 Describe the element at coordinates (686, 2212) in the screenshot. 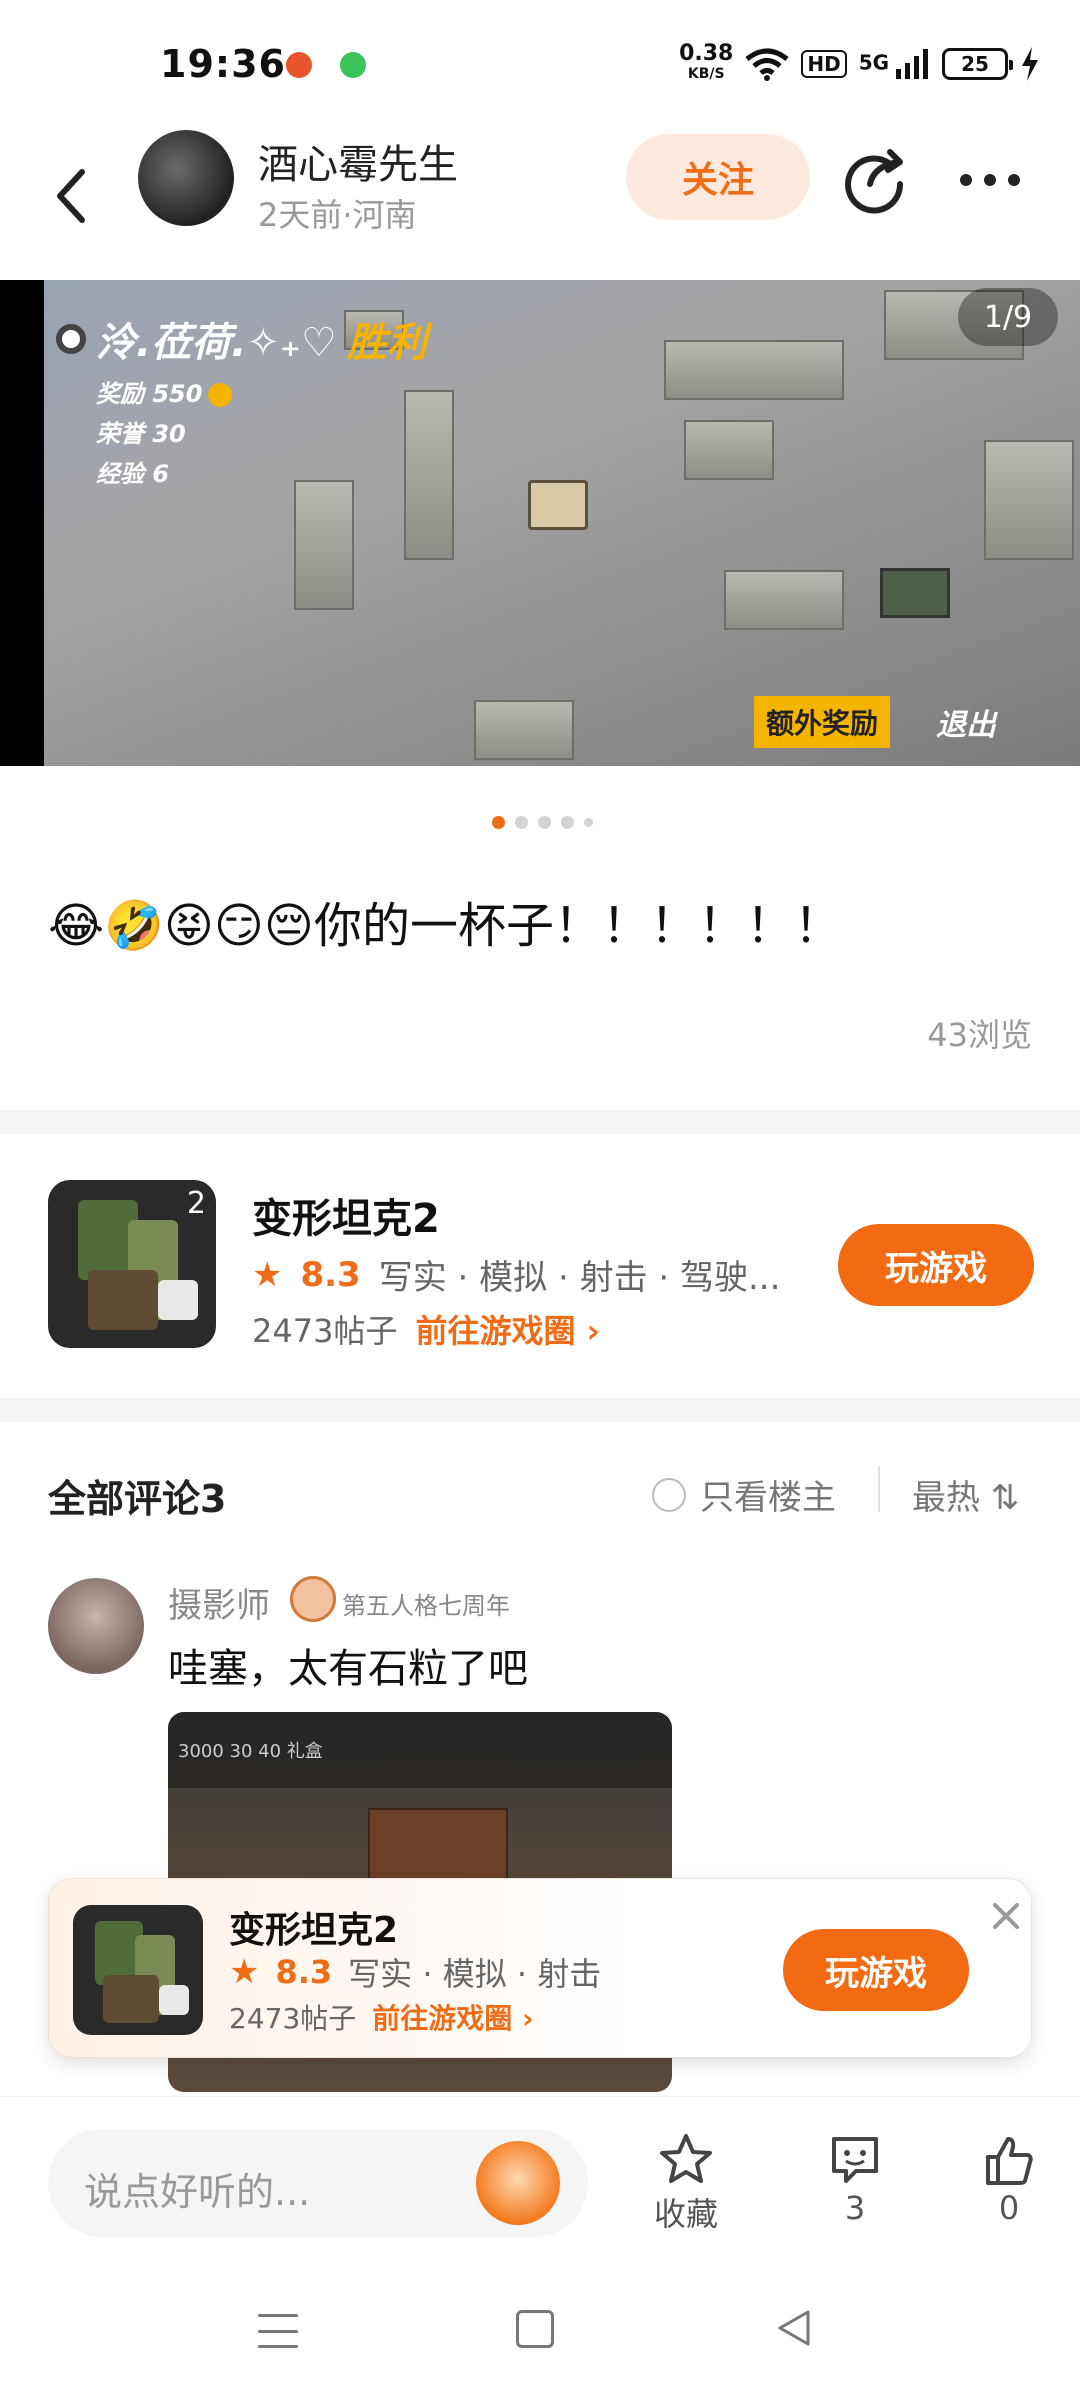

I see `collect-label: 收藏` at that location.